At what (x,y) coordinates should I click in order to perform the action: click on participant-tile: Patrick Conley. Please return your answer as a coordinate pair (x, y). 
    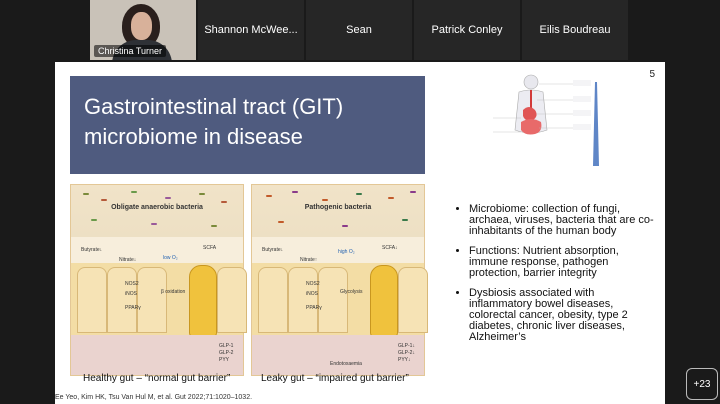
    Looking at the image, I should click on (467, 30).